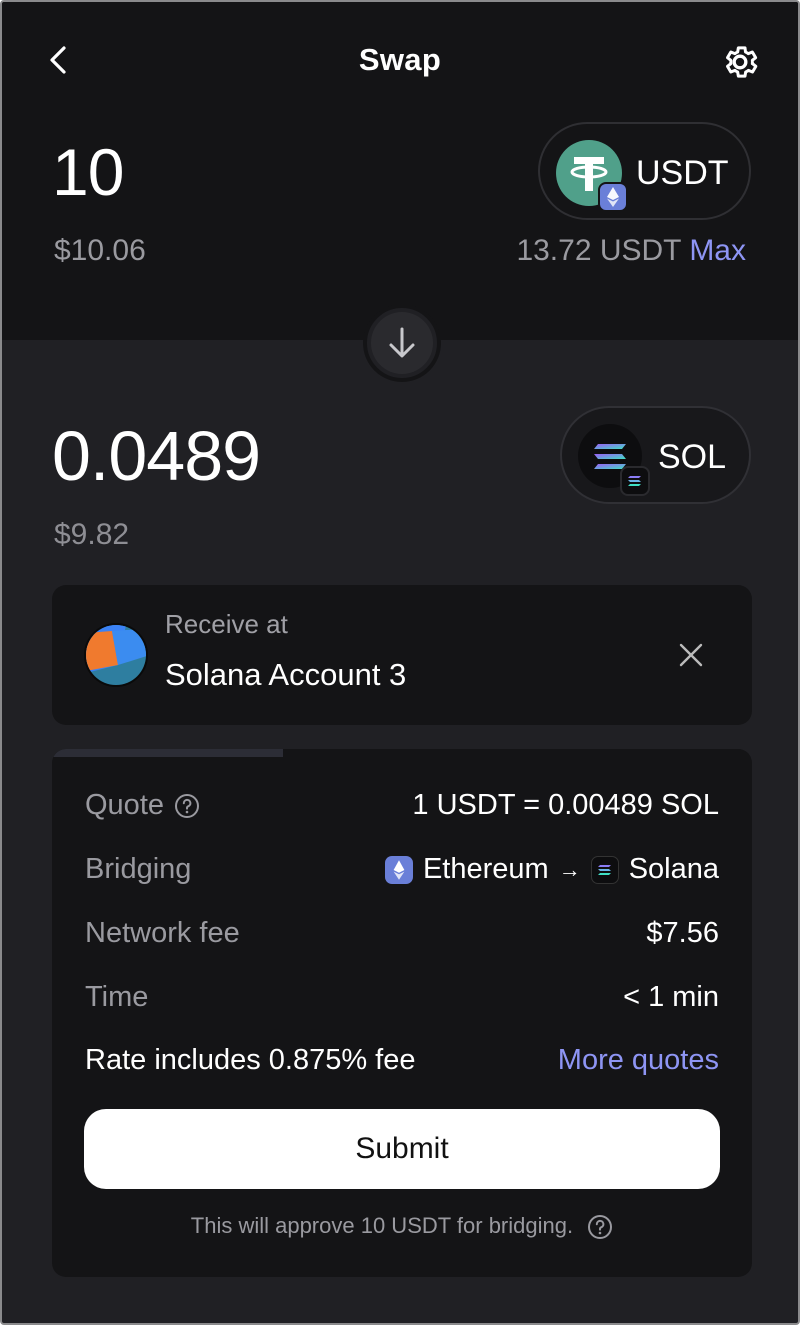 The width and height of the screenshot is (800, 1325). I want to click on from-token-label: USDT, so click(682, 173).